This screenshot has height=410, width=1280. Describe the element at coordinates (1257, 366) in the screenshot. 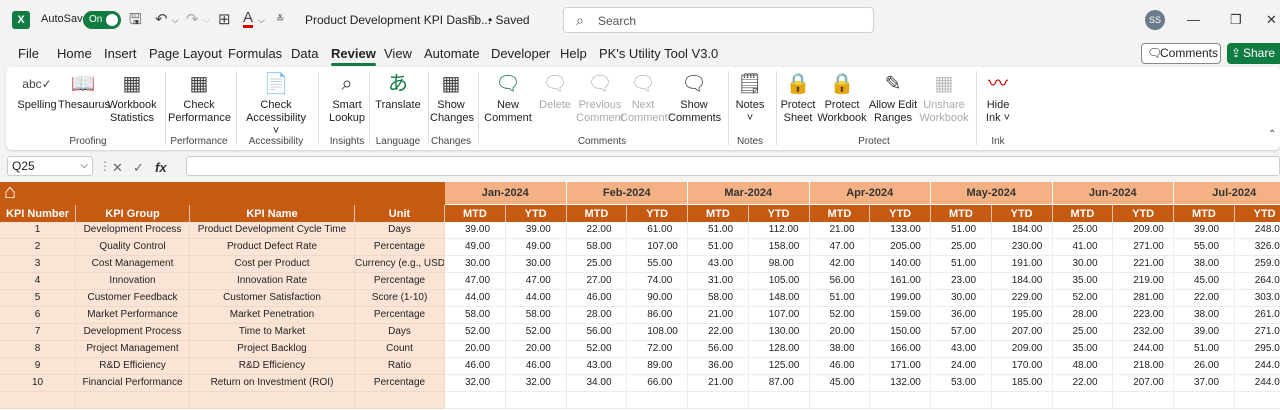

I see `table-cell: 244.00` at that location.